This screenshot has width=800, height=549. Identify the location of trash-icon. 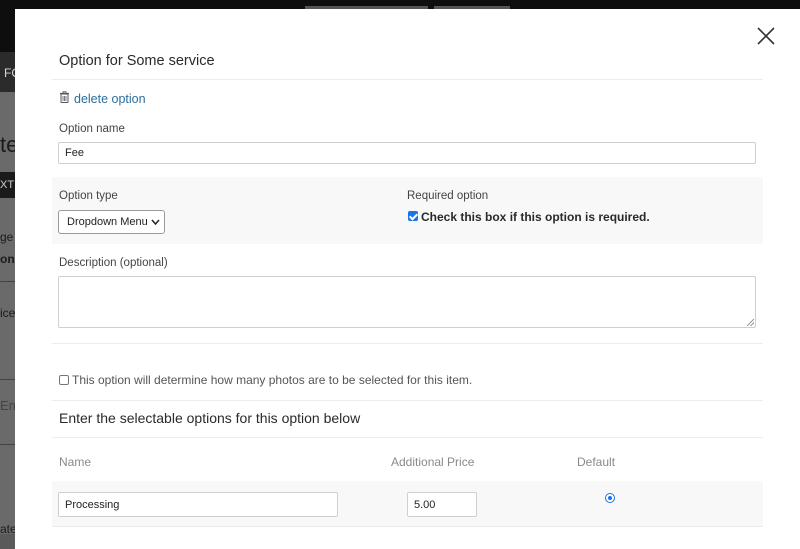
(64, 98).